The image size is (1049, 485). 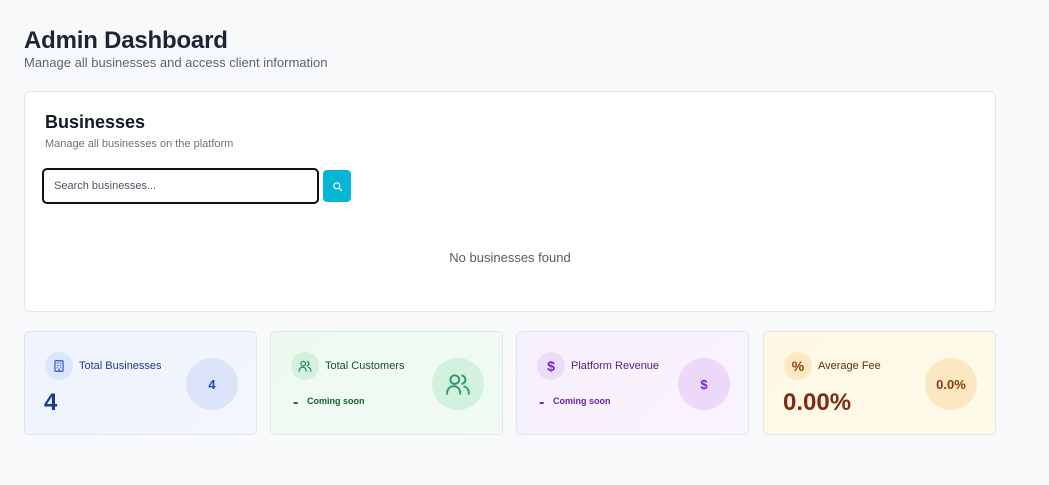 I want to click on stat-label: Platform Revenue, so click(x=615, y=366).